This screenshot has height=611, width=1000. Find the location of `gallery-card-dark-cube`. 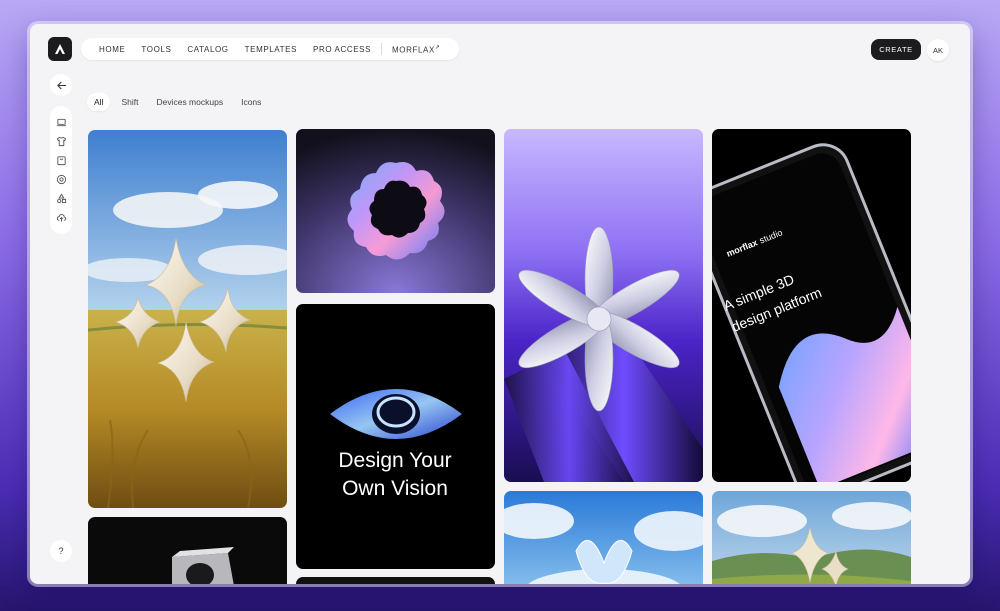

gallery-card-dark-cube is located at coordinates (187, 550).